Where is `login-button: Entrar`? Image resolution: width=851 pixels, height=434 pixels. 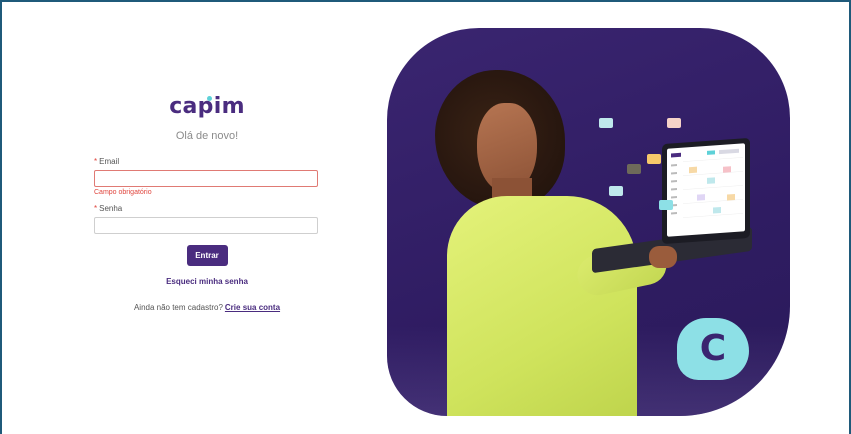
login-button: Entrar is located at coordinates (207, 255).